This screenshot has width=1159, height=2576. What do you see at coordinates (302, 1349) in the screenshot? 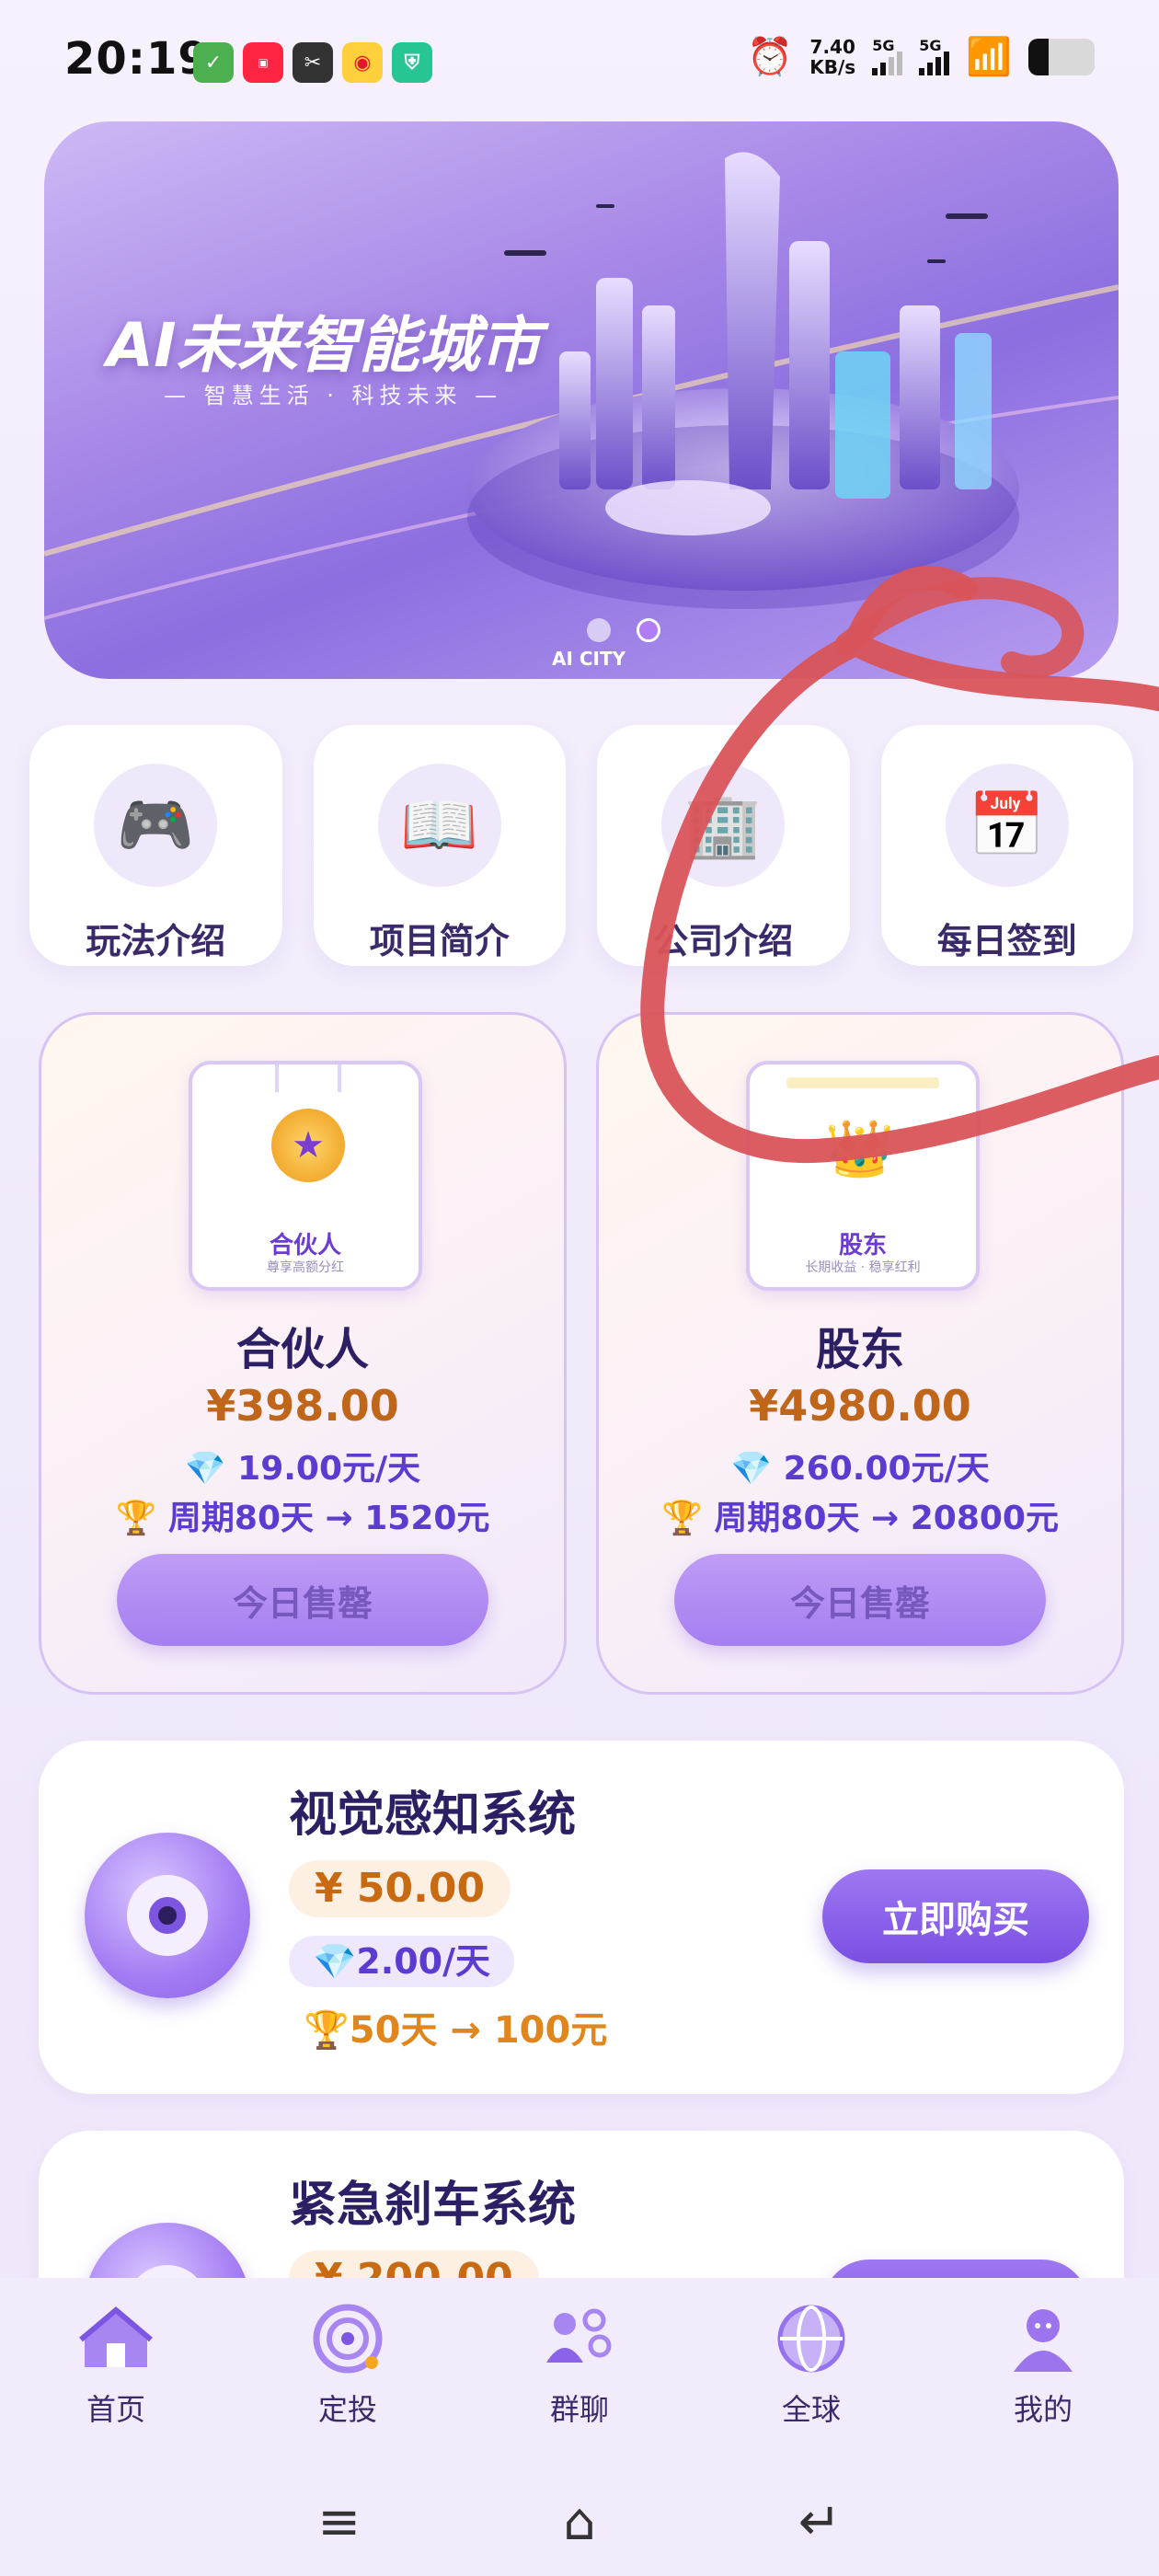
I see `plan-name: 合伙人` at bounding box center [302, 1349].